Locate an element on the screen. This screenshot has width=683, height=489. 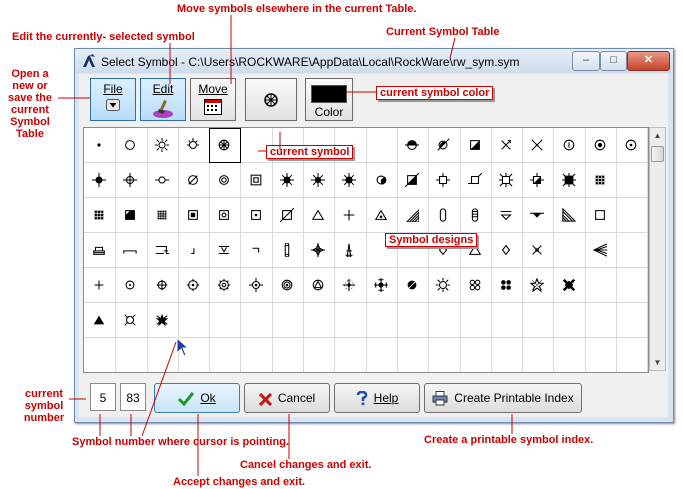
maximize-button: □ is located at coordinates (613, 61).